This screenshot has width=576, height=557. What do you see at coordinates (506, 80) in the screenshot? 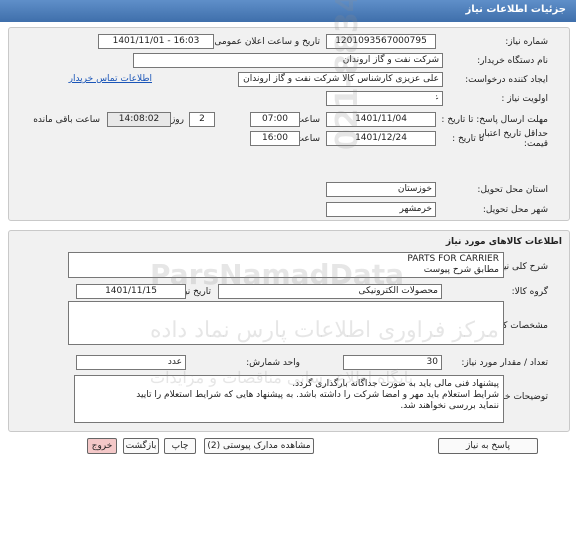
I see `creator-label: ایجاد کننده درخواست:` at bounding box center [506, 80].